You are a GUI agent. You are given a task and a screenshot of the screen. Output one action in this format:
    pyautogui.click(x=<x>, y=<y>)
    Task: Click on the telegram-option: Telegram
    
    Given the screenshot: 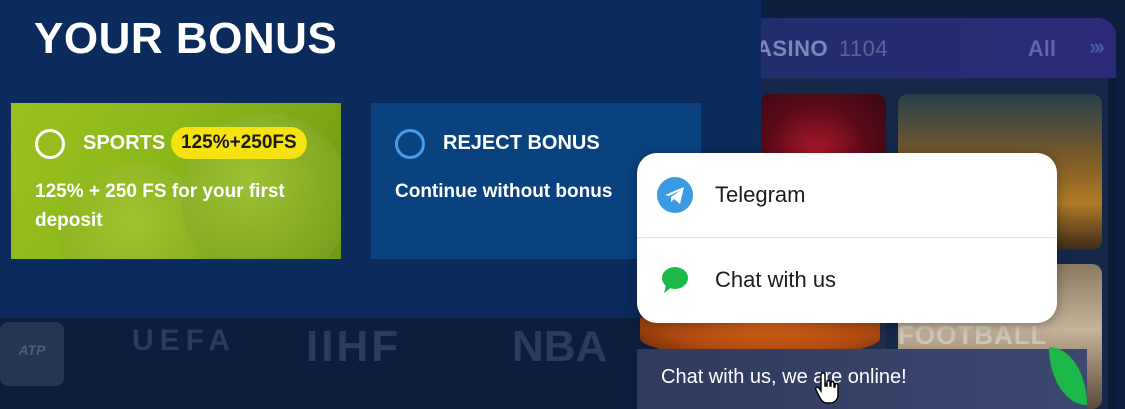 What is the action you would take?
    pyautogui.click(x=847, y=195)
    